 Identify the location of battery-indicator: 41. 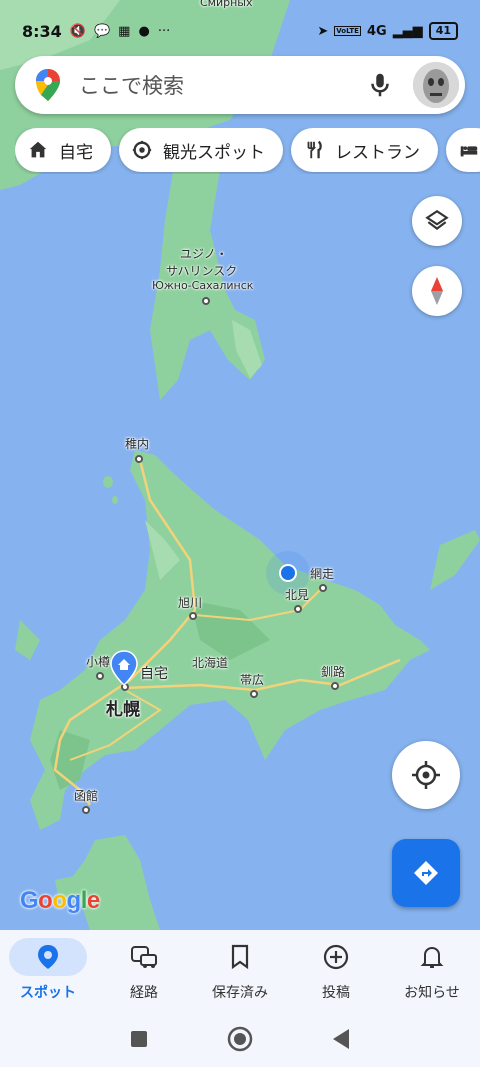
(443, 31).